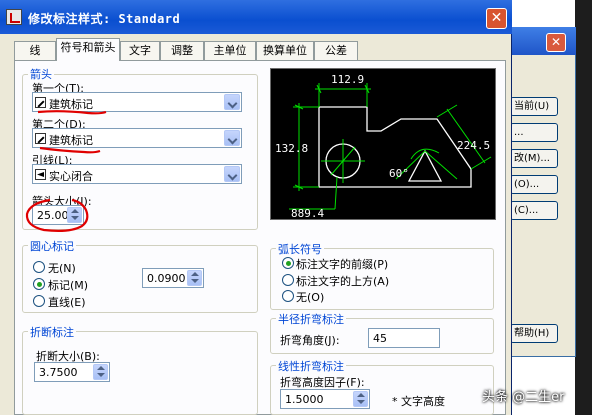 The image size is (592, 415). I want to click on red-annotation-overlay, so click(72, 142).